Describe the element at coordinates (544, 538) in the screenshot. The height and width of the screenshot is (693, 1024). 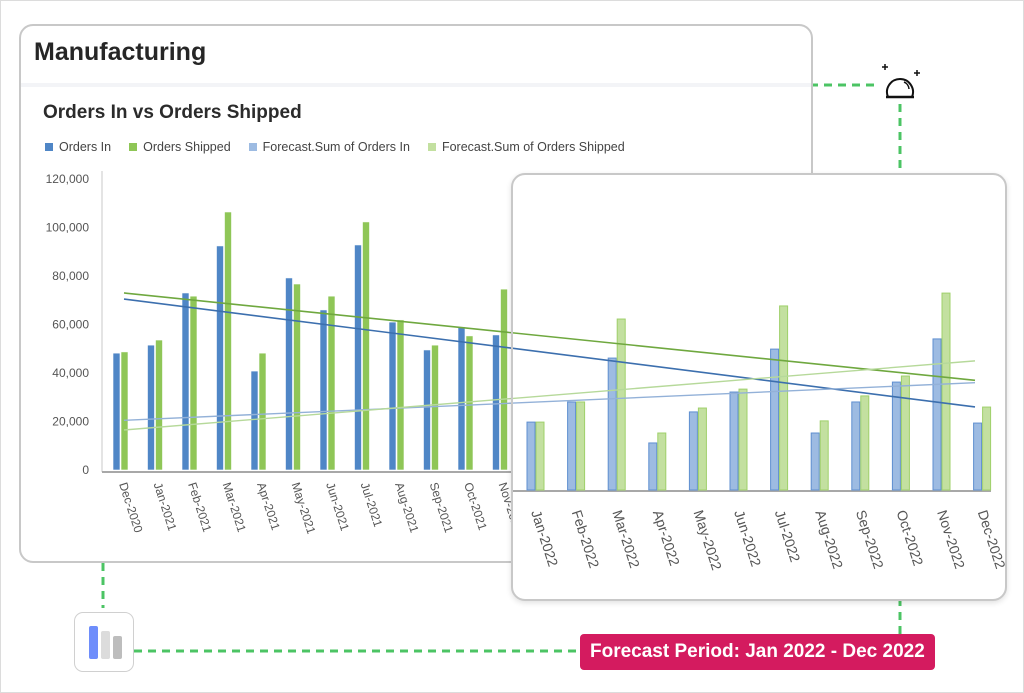
I see `forecast-x-tick-label: Jan-2022` at that location.